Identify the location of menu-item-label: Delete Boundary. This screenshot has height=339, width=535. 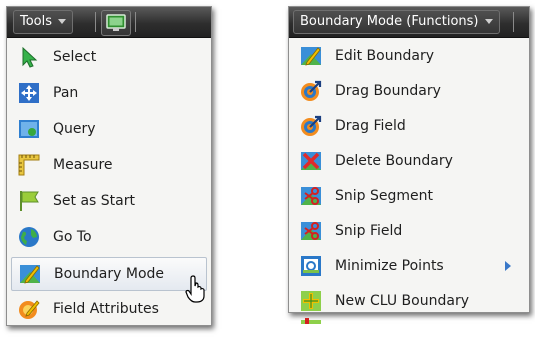
(394, 161).